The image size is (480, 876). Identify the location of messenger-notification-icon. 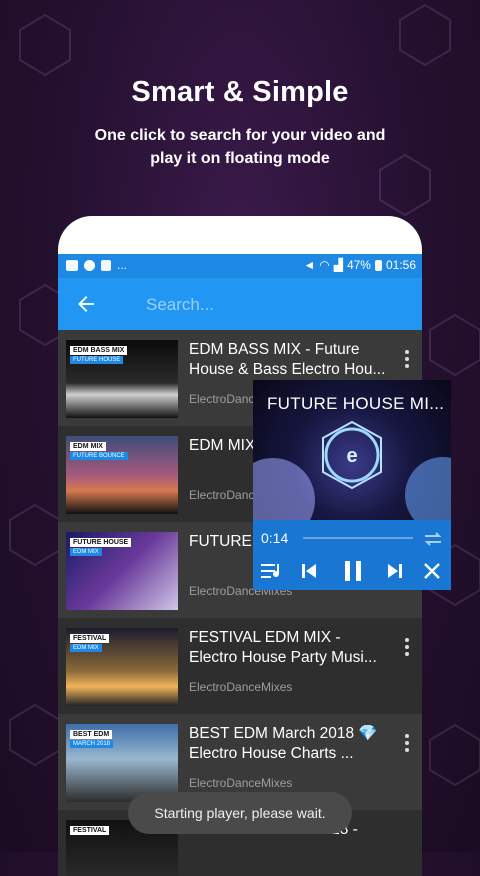
(89, 265).